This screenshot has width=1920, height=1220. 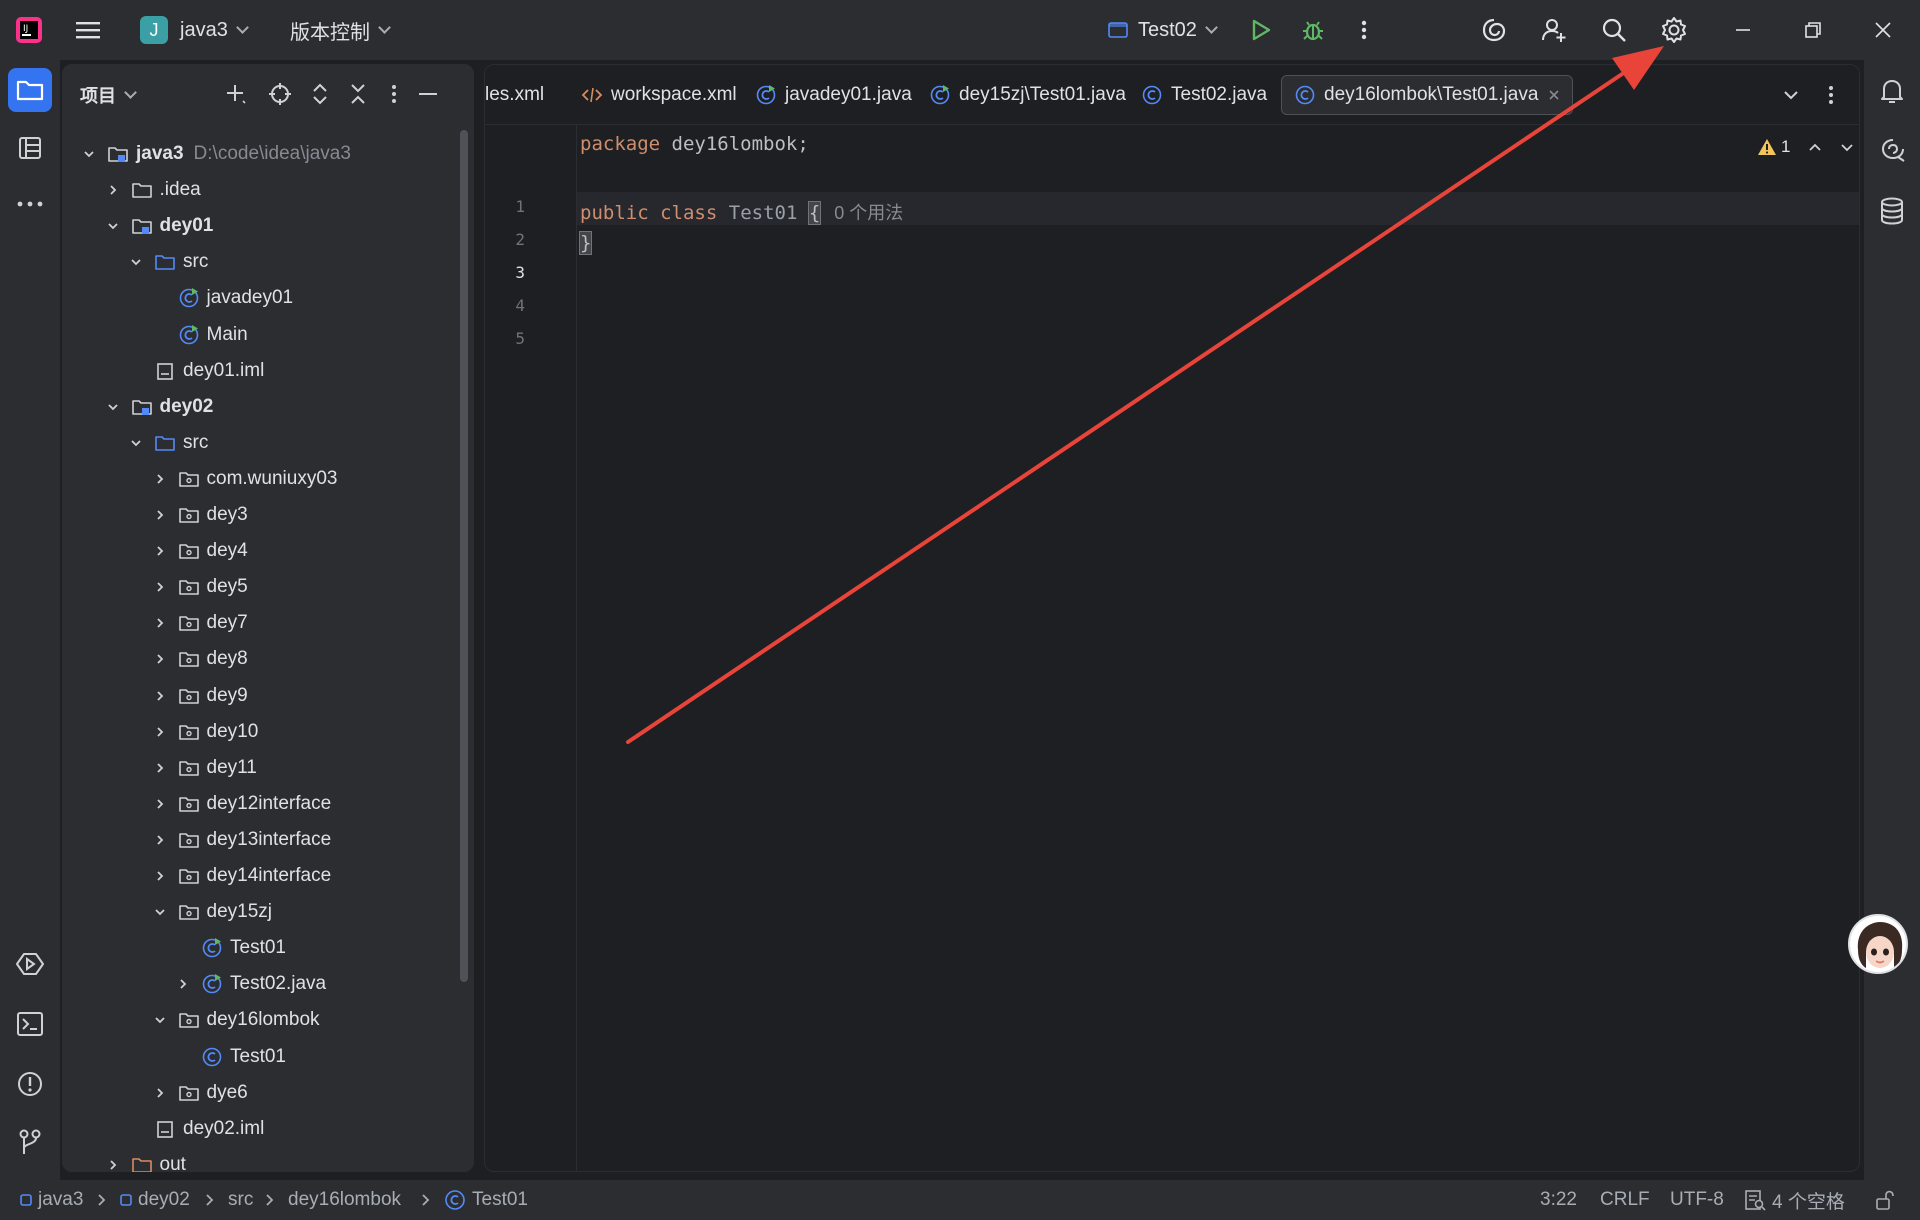 What do you see at coordinates (30, 1084) in the screenshot?
I see `problems-icon` at bounding box center [30, 1084].